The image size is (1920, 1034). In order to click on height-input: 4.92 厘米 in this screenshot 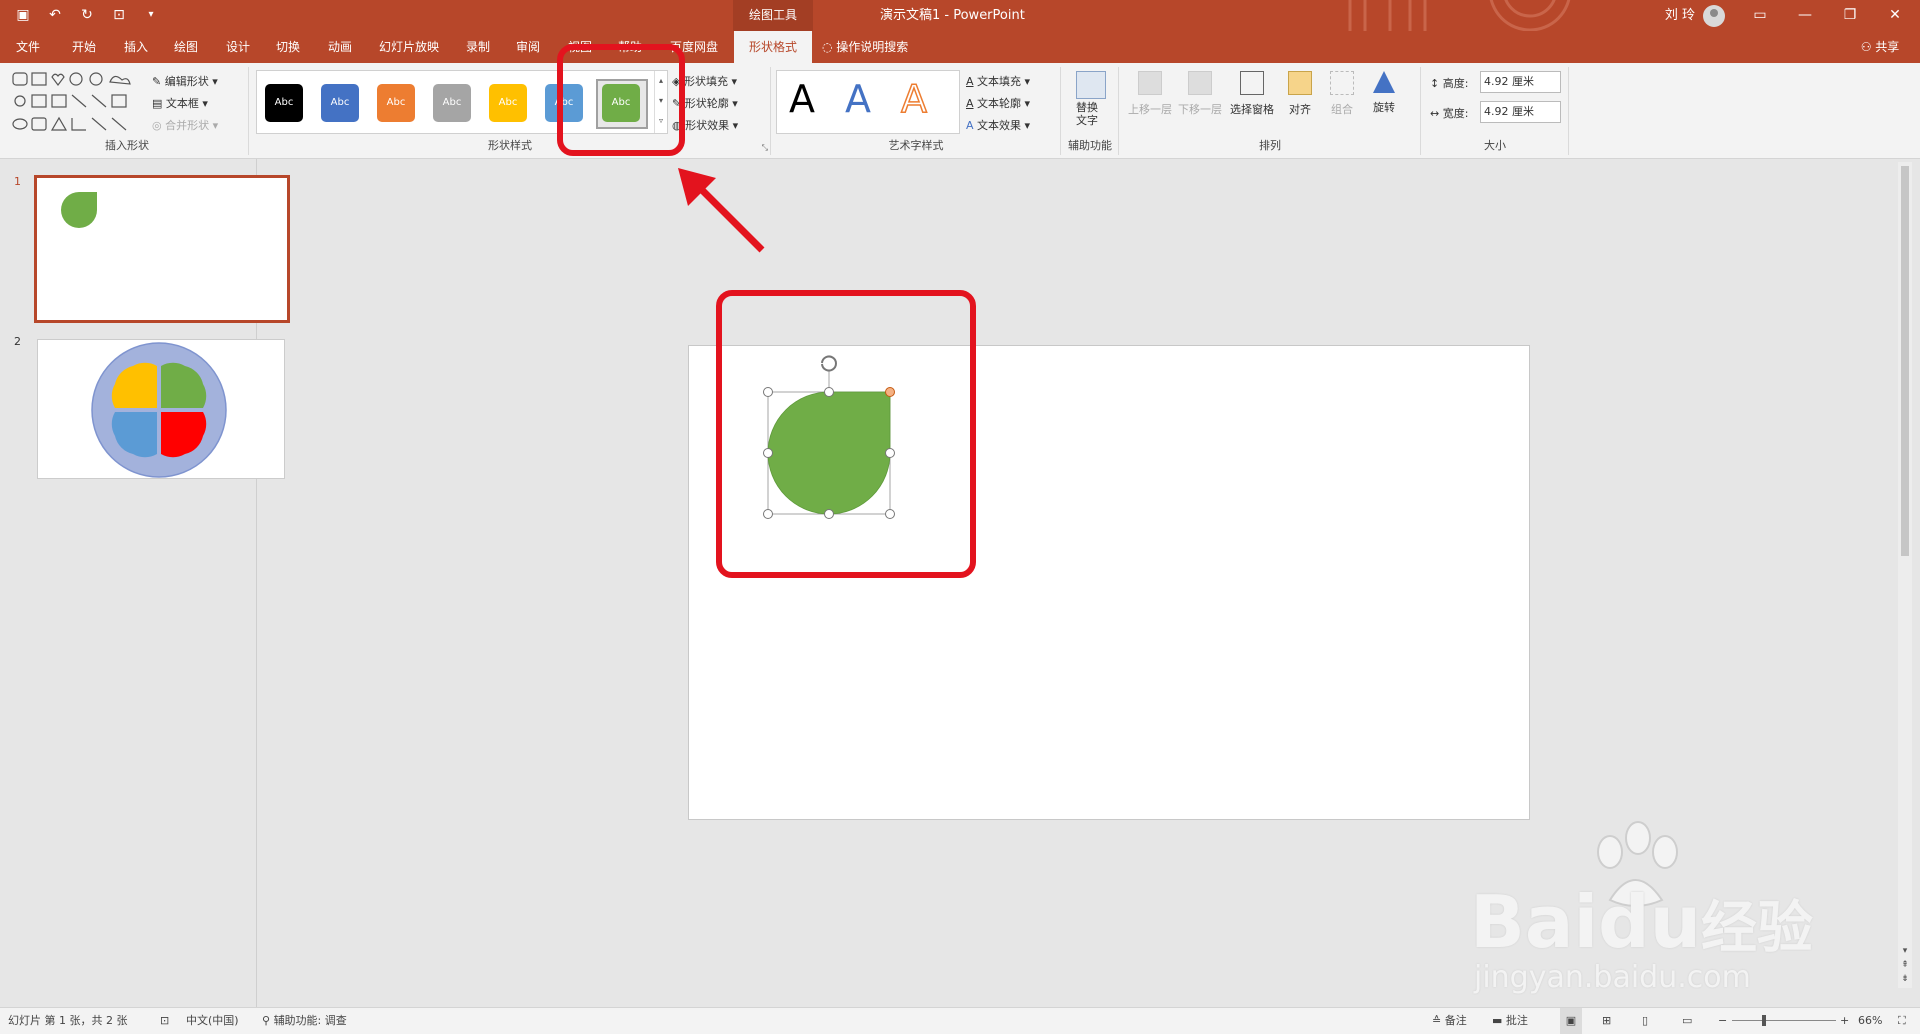, I will do `click(1520, 82)`.